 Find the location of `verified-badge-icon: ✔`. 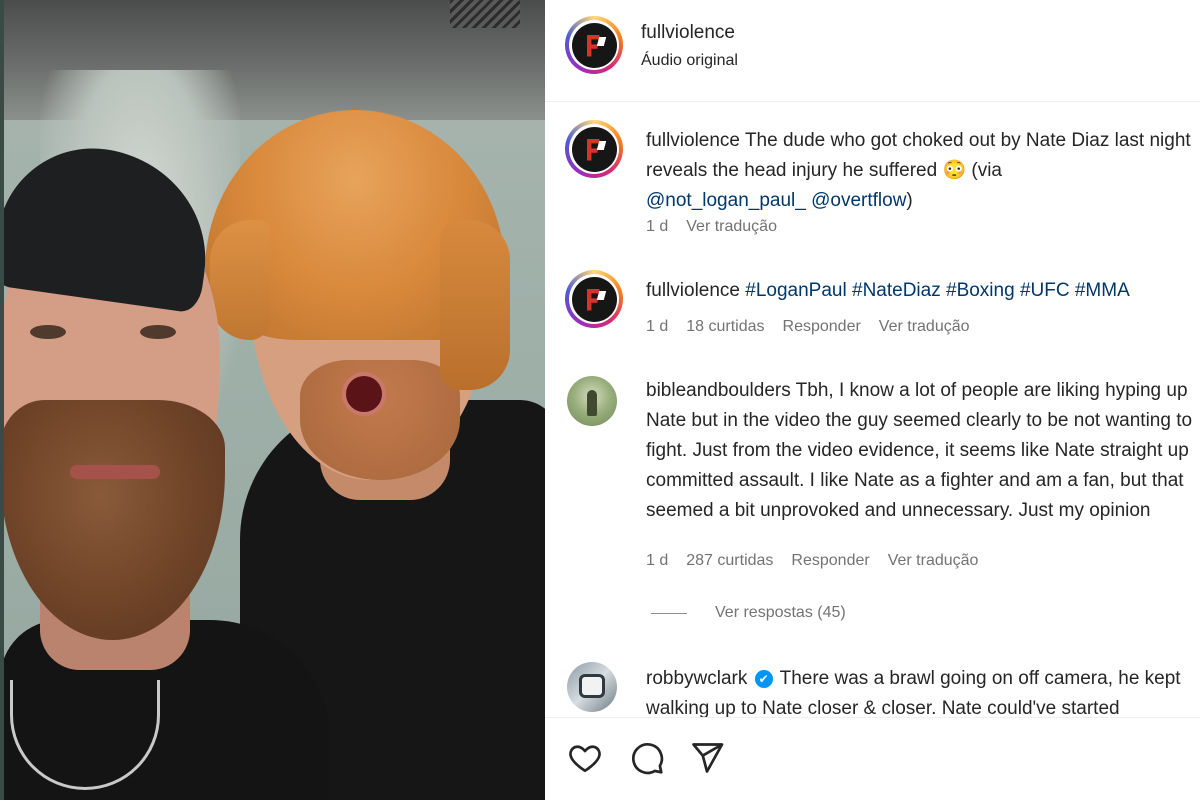

verified-badge-icon: ✔ is located at coordinates (763, 679).